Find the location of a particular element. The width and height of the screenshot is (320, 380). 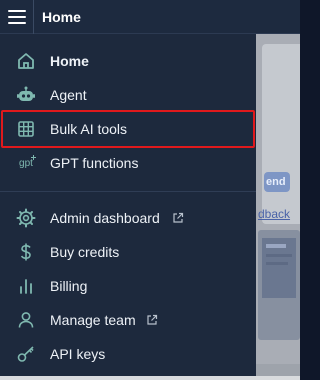

sidebar-item-buy-credits: Buy credits is located at coordinates (128, 252).